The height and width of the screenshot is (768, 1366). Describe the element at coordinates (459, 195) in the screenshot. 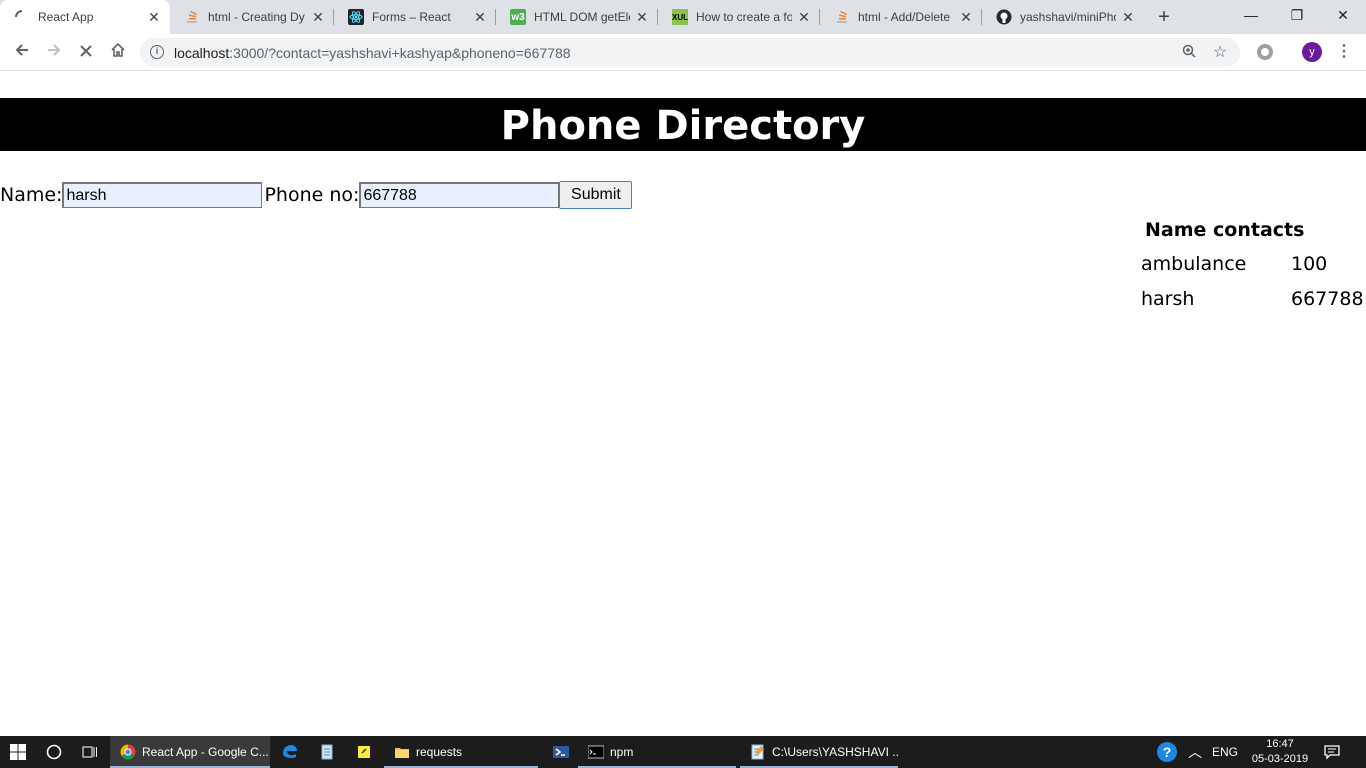

I see `phone-input` at that location.